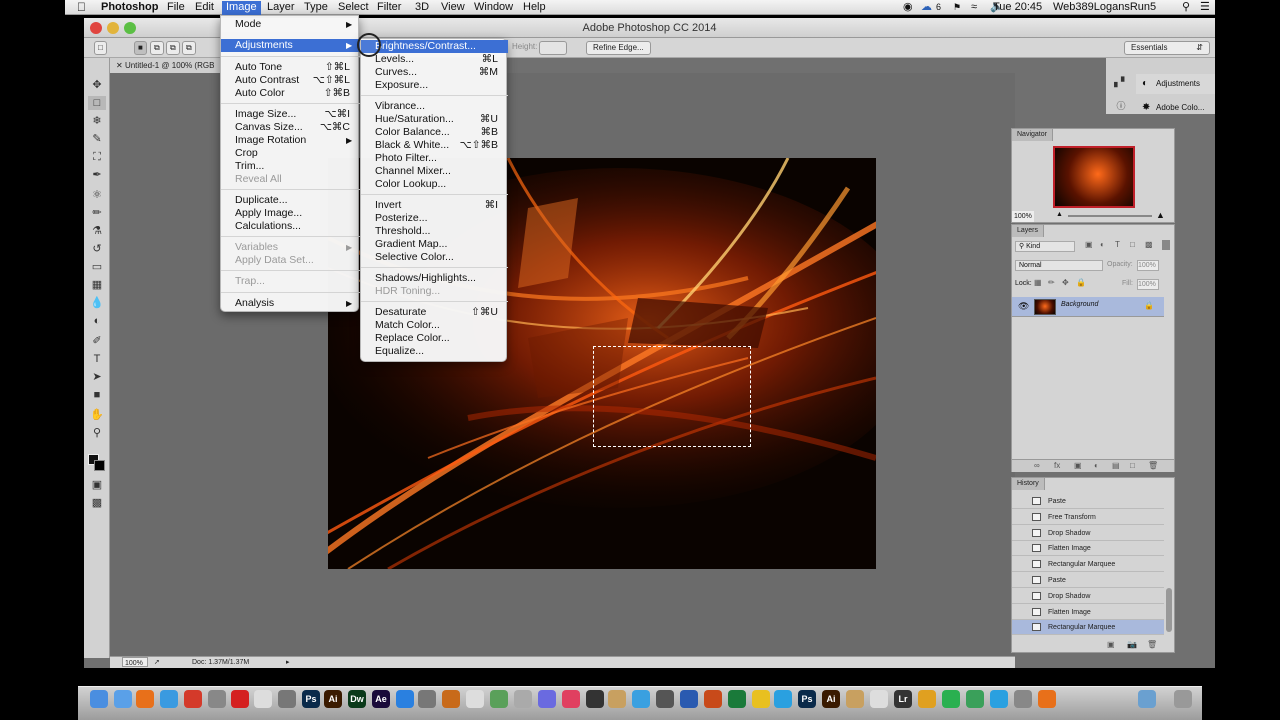 The image size is (1280, 720). Describe the element at coordinates (1079, 304) in the screenshot. I see `layer-name: Background` at that location.